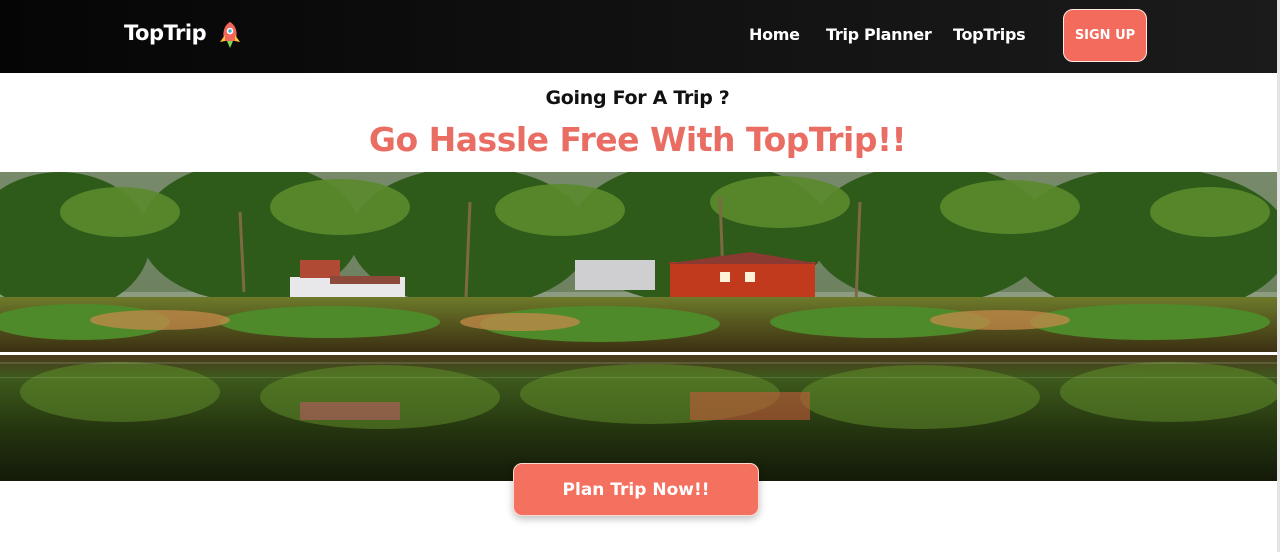 This screenshot has height=552, width=1280. Describe the element at coordinates (637, 98) in the screenshot. I see `hero-kicker: Going For A Trip ?` at that location.